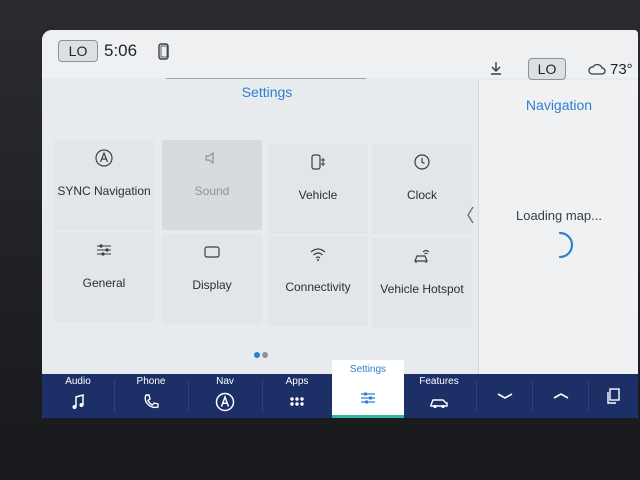 Image resolution: width=640 pixels, height=480 pixels. Describe the element at coordinates (368, 398) in the screenshot. I see `settings-sliders-icon` at that location.